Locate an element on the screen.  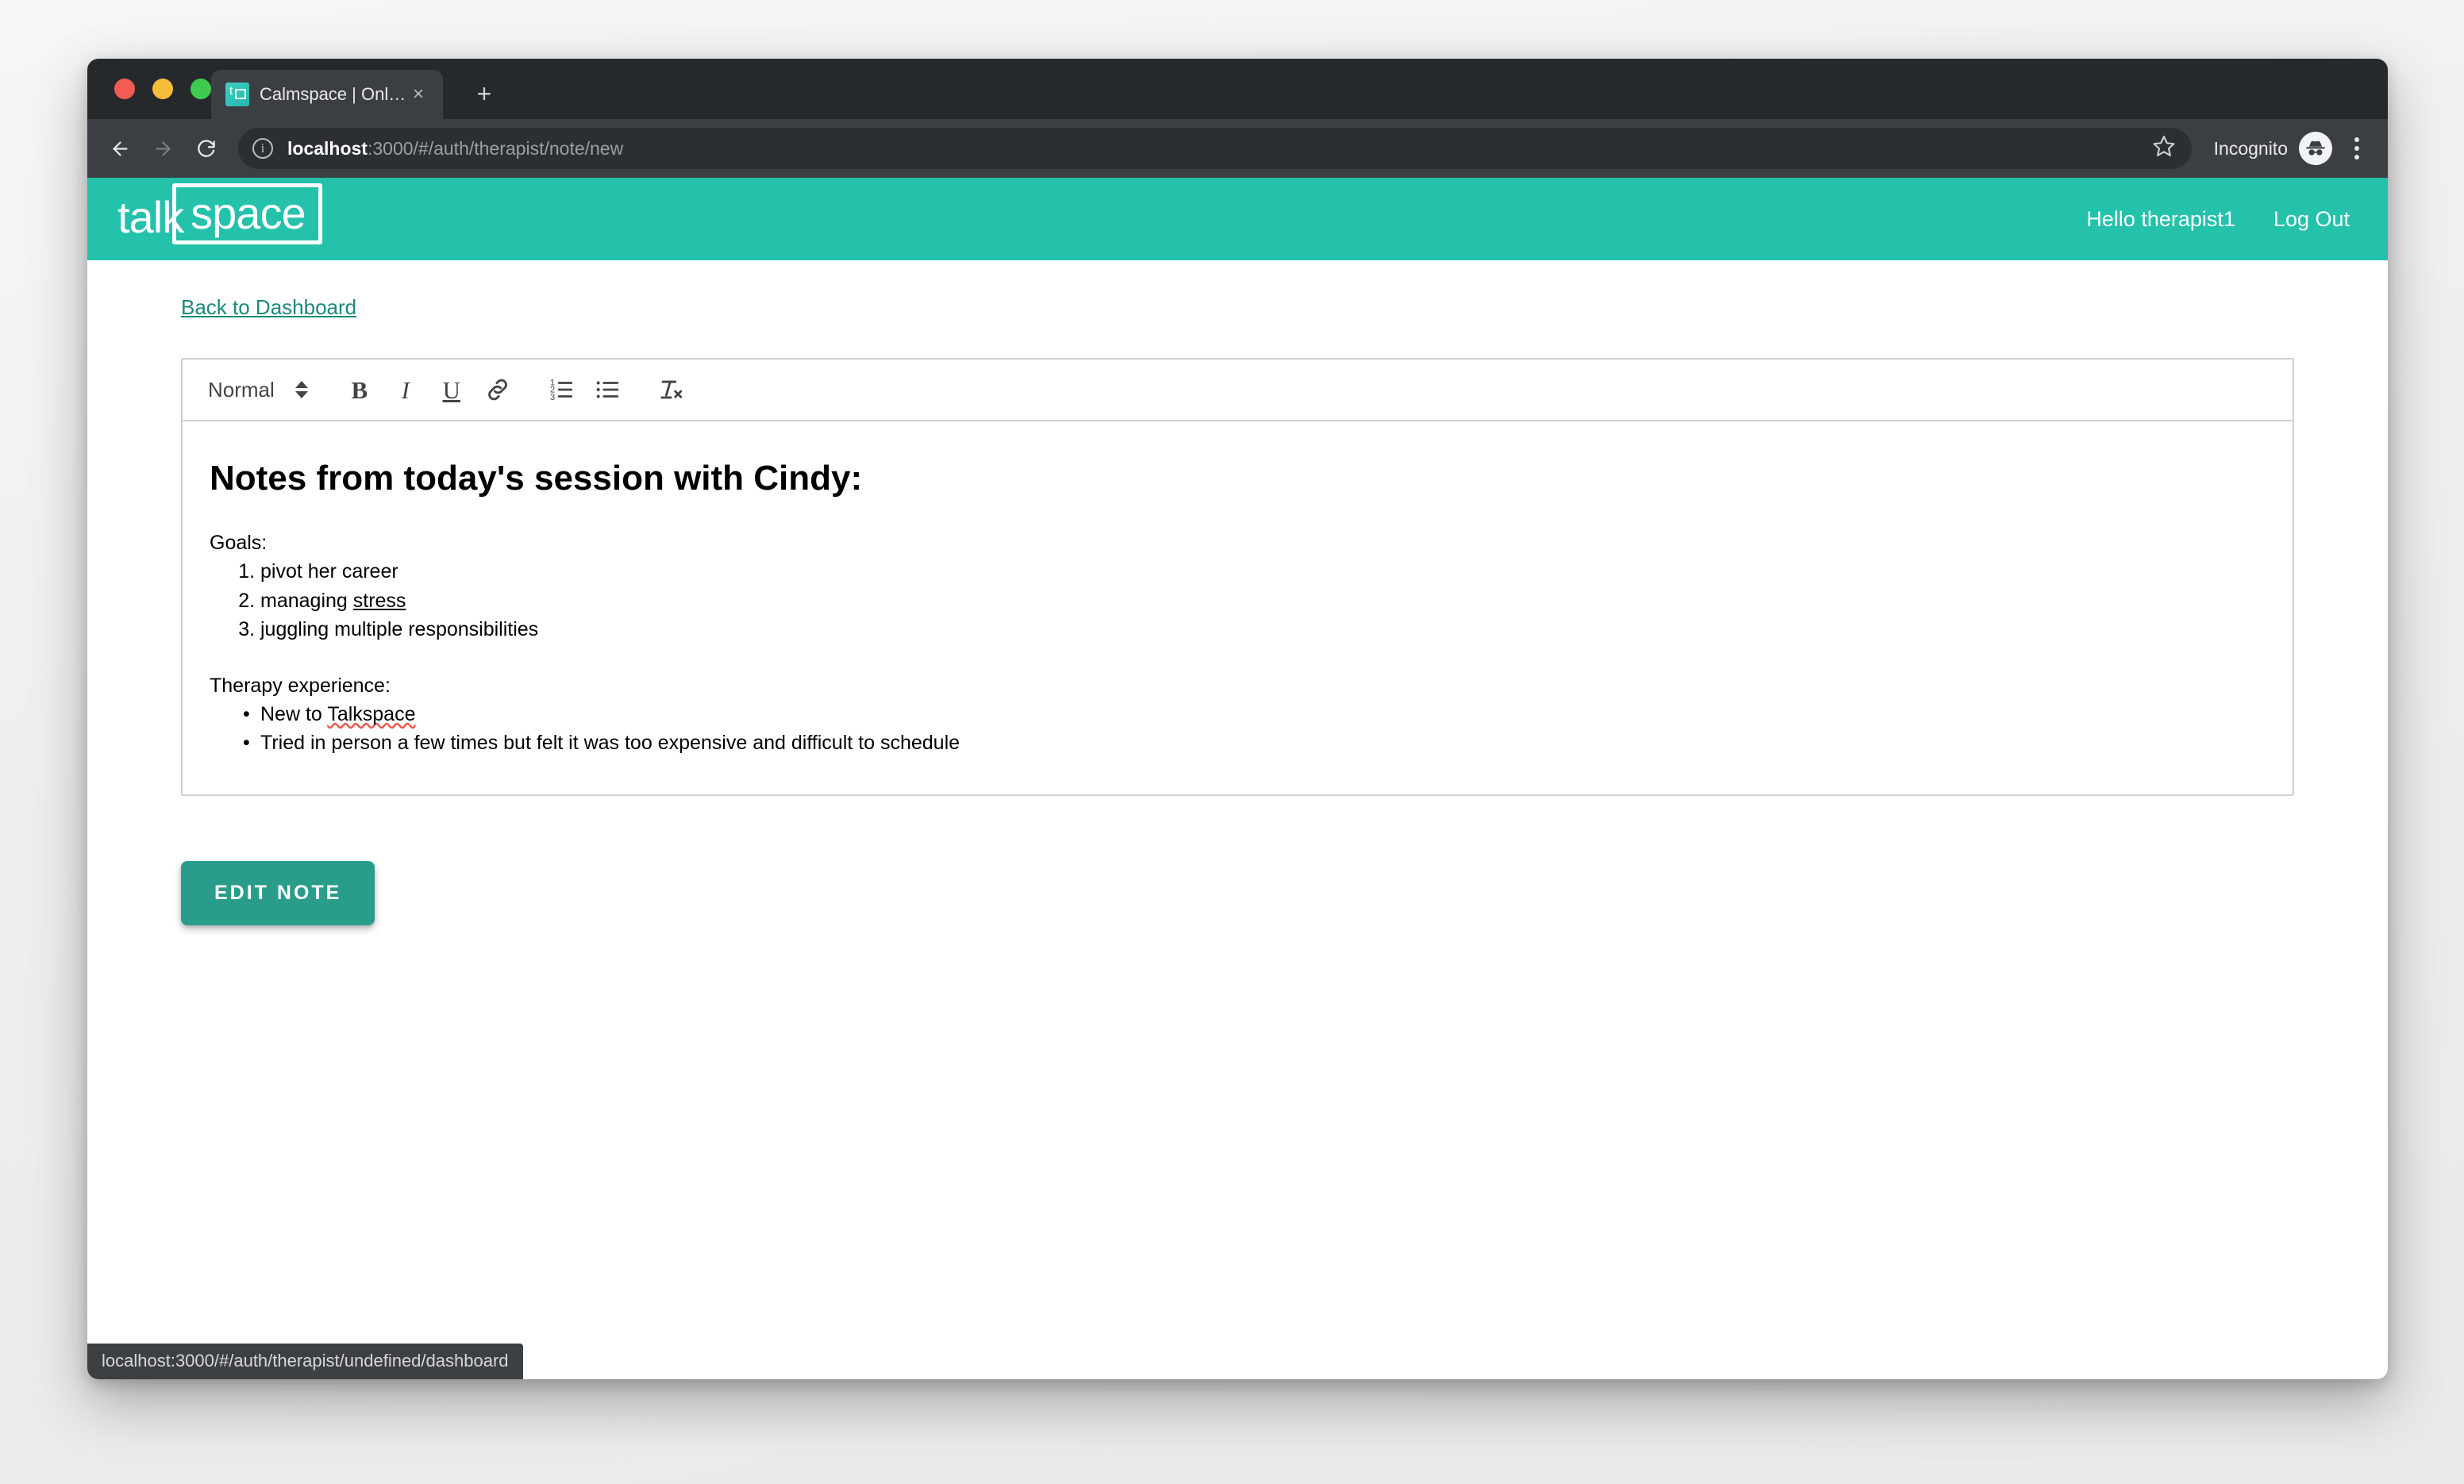
url-text: localhost:3000/#/auth/therapist/note/new is located at coordinates (455, 149).